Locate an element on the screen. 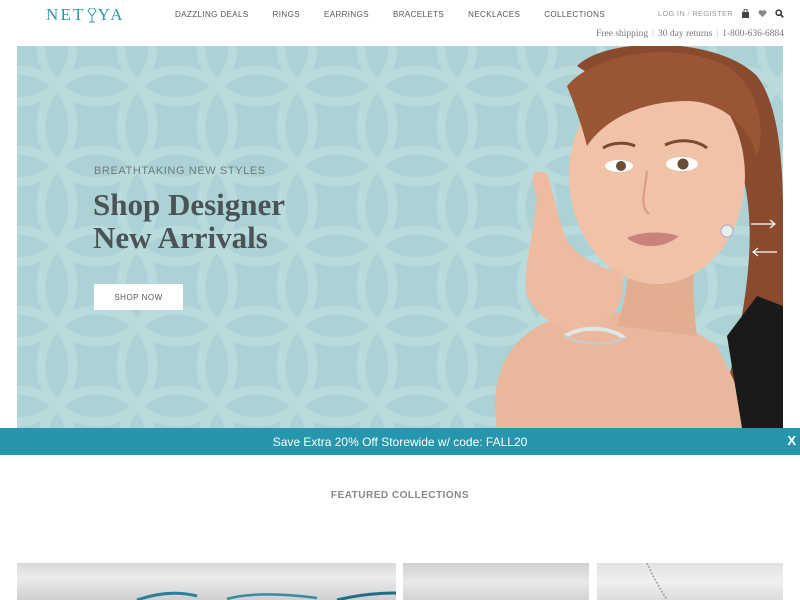  nav-item-necklaces: NECKLACES is located at coordinates (494, 14).